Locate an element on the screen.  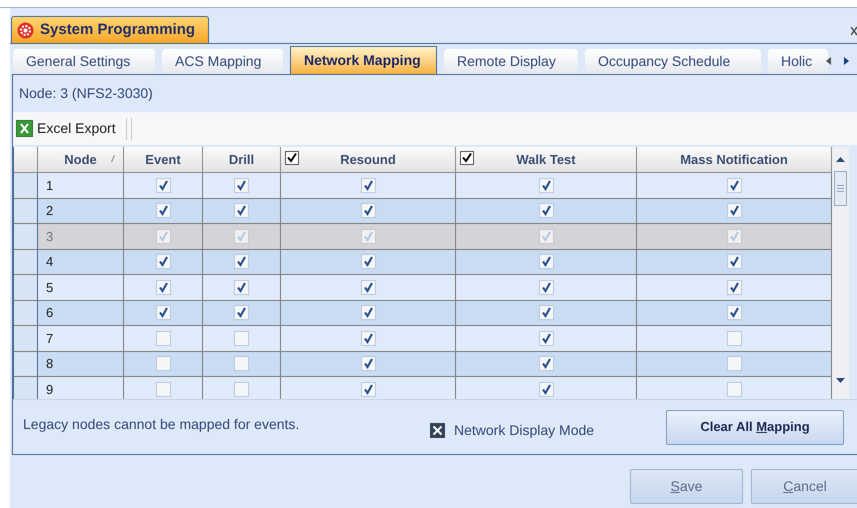
cancel-button: Cancel is located at coordinates (804, 486).